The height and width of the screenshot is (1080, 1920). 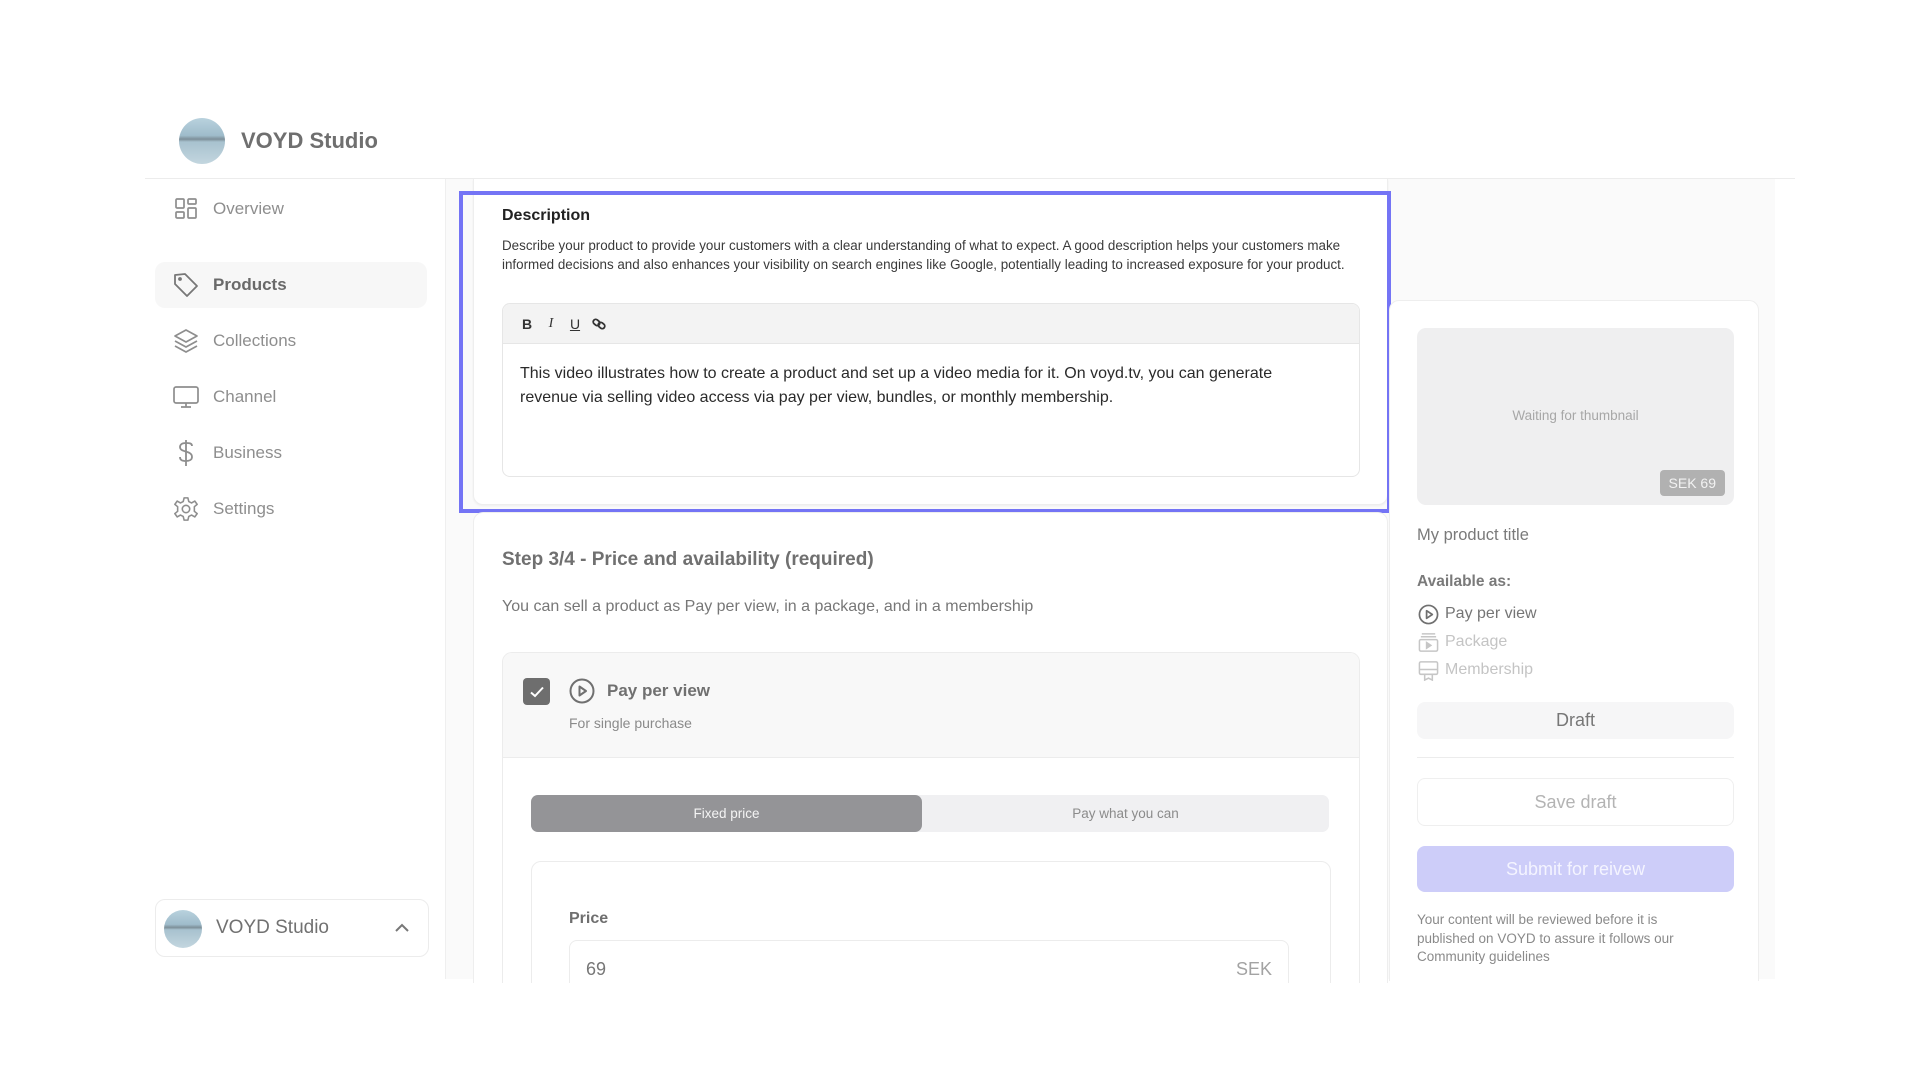 I want to click on chevron-up-icon, so click(x=402, y=928).